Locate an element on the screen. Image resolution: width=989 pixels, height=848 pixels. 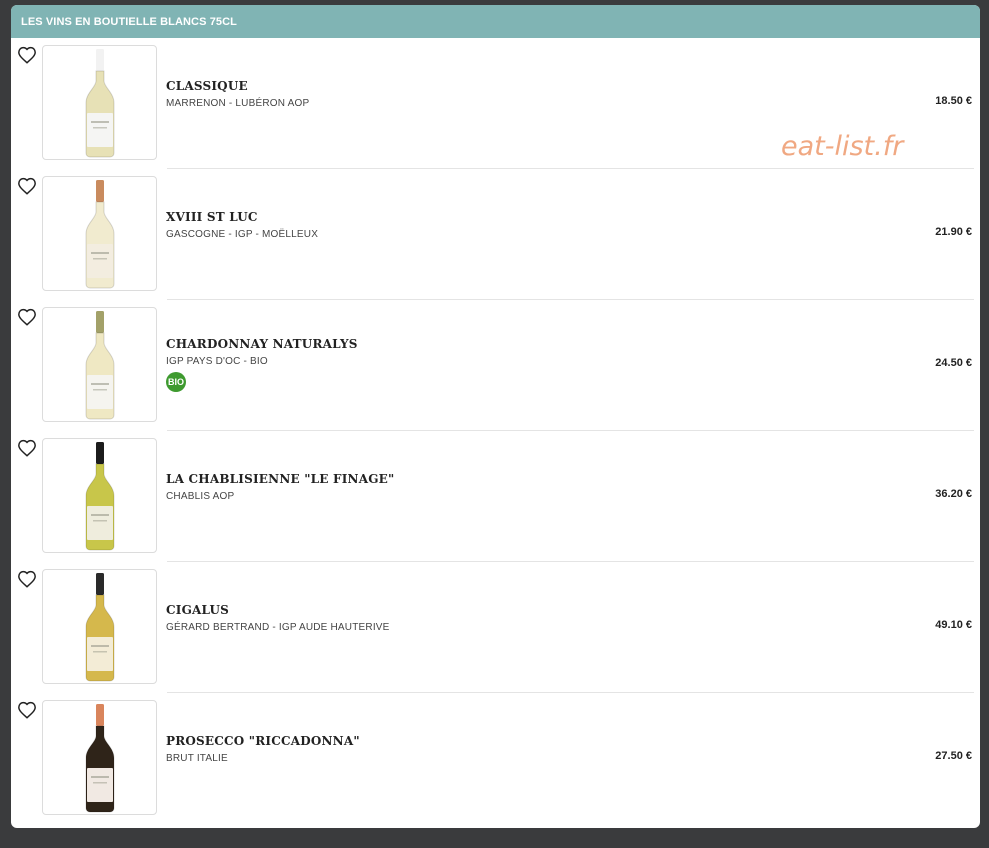
section-title: LES VINS EN BOUTIELLE BLANCS 75CL is located at coordinates (129, 21).